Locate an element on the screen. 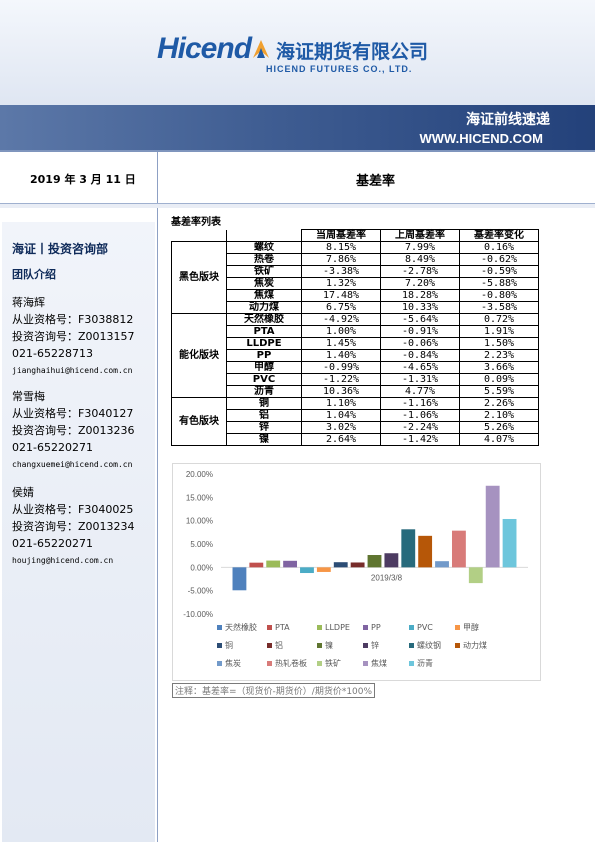  current-basis: -1.22% is located at coordinates (341, 379).